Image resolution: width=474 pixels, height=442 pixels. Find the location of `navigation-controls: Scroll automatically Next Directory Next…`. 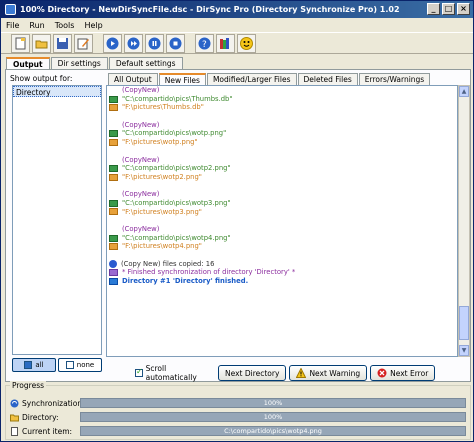

navigation-controls: Scroll automatically Next Directory Next… is located at coordinates (285, 373).